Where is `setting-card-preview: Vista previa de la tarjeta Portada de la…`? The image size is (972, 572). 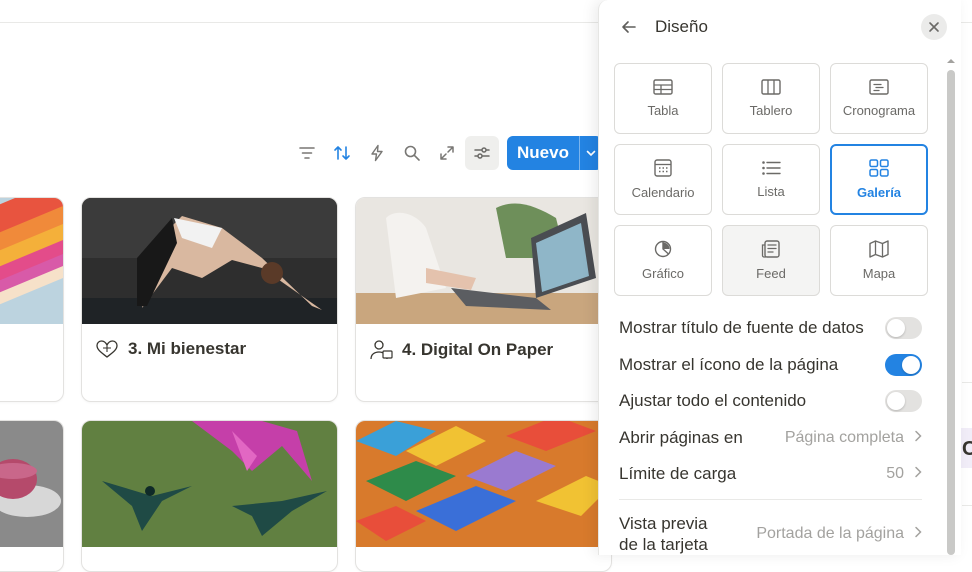 setting-card-preview: Vista previa de la tarjeta Portada de la… is located at coordinates (770, 534).